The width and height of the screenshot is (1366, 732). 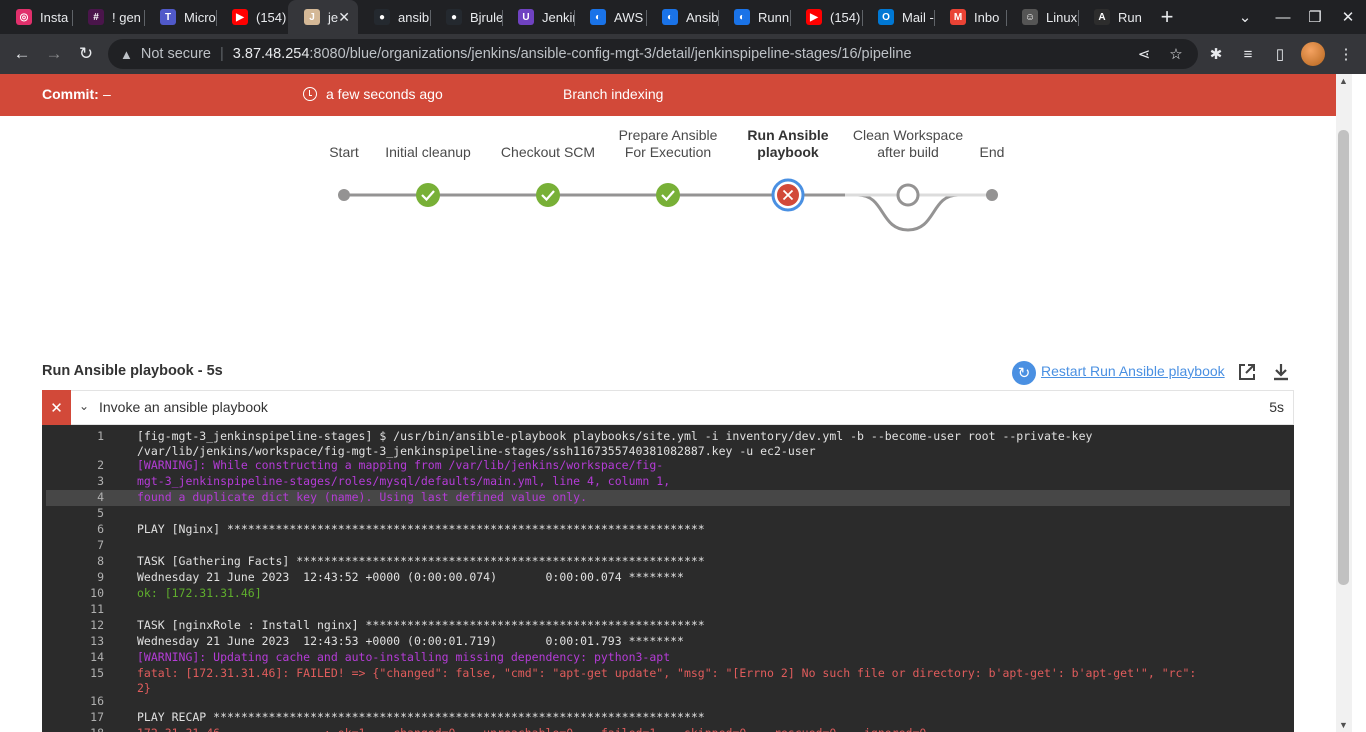 I want to click on log-line-number: 16, so click(x=75, y=701).